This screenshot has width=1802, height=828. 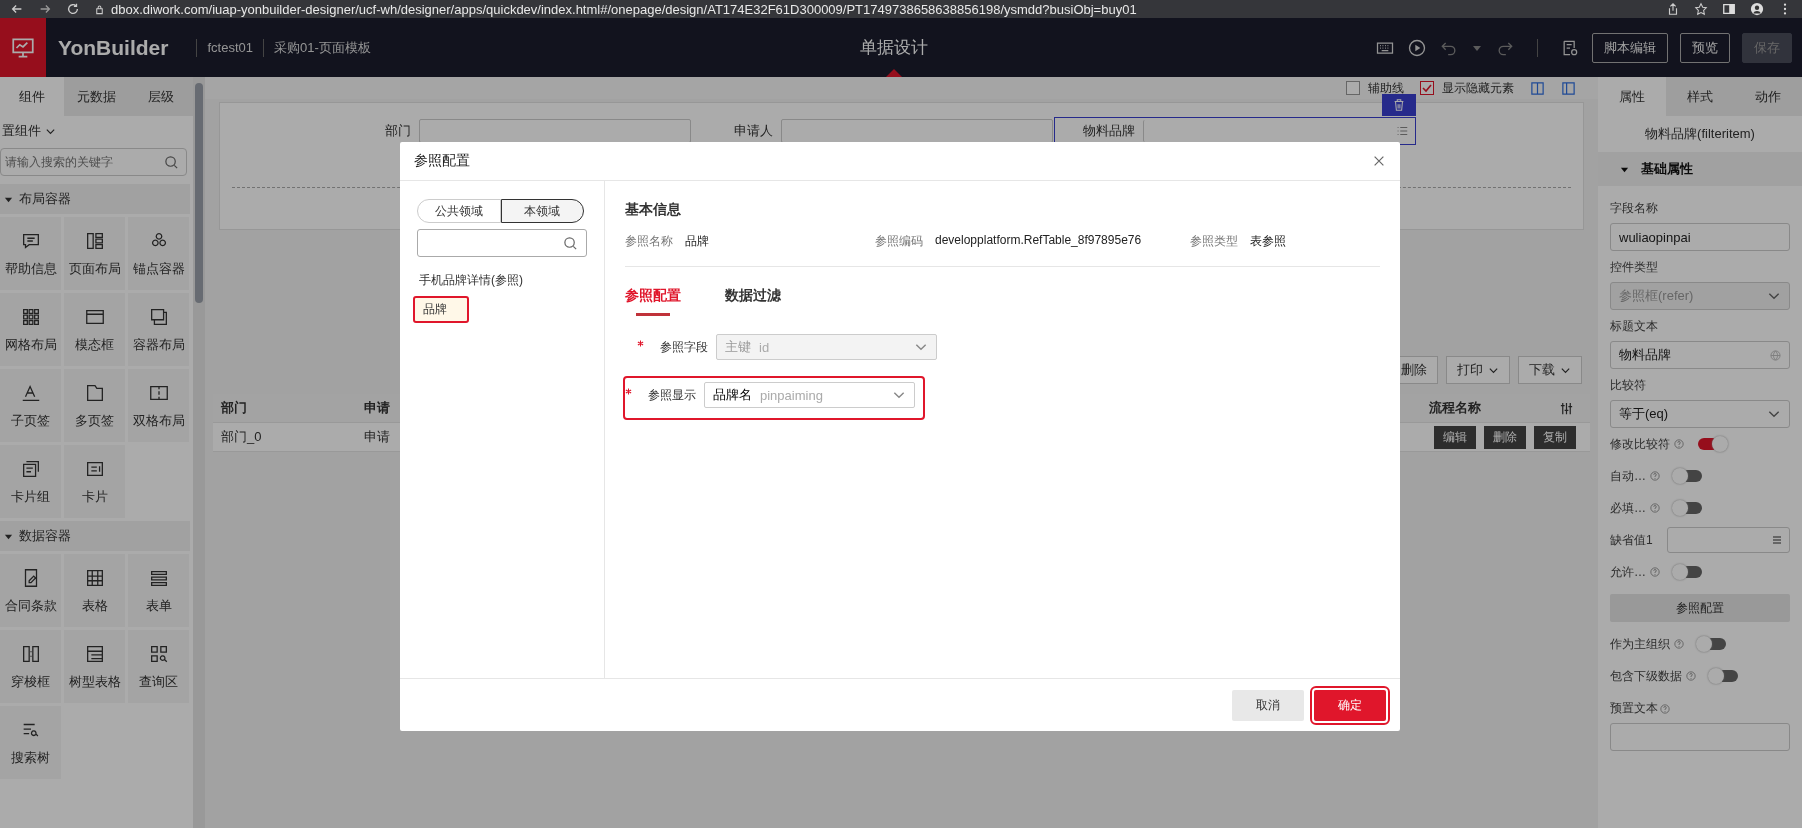 What do you see at coordinates (459, 211) in the screenshot?
I see `scope-tab: 公共领域` at bounding box center [459, 211].